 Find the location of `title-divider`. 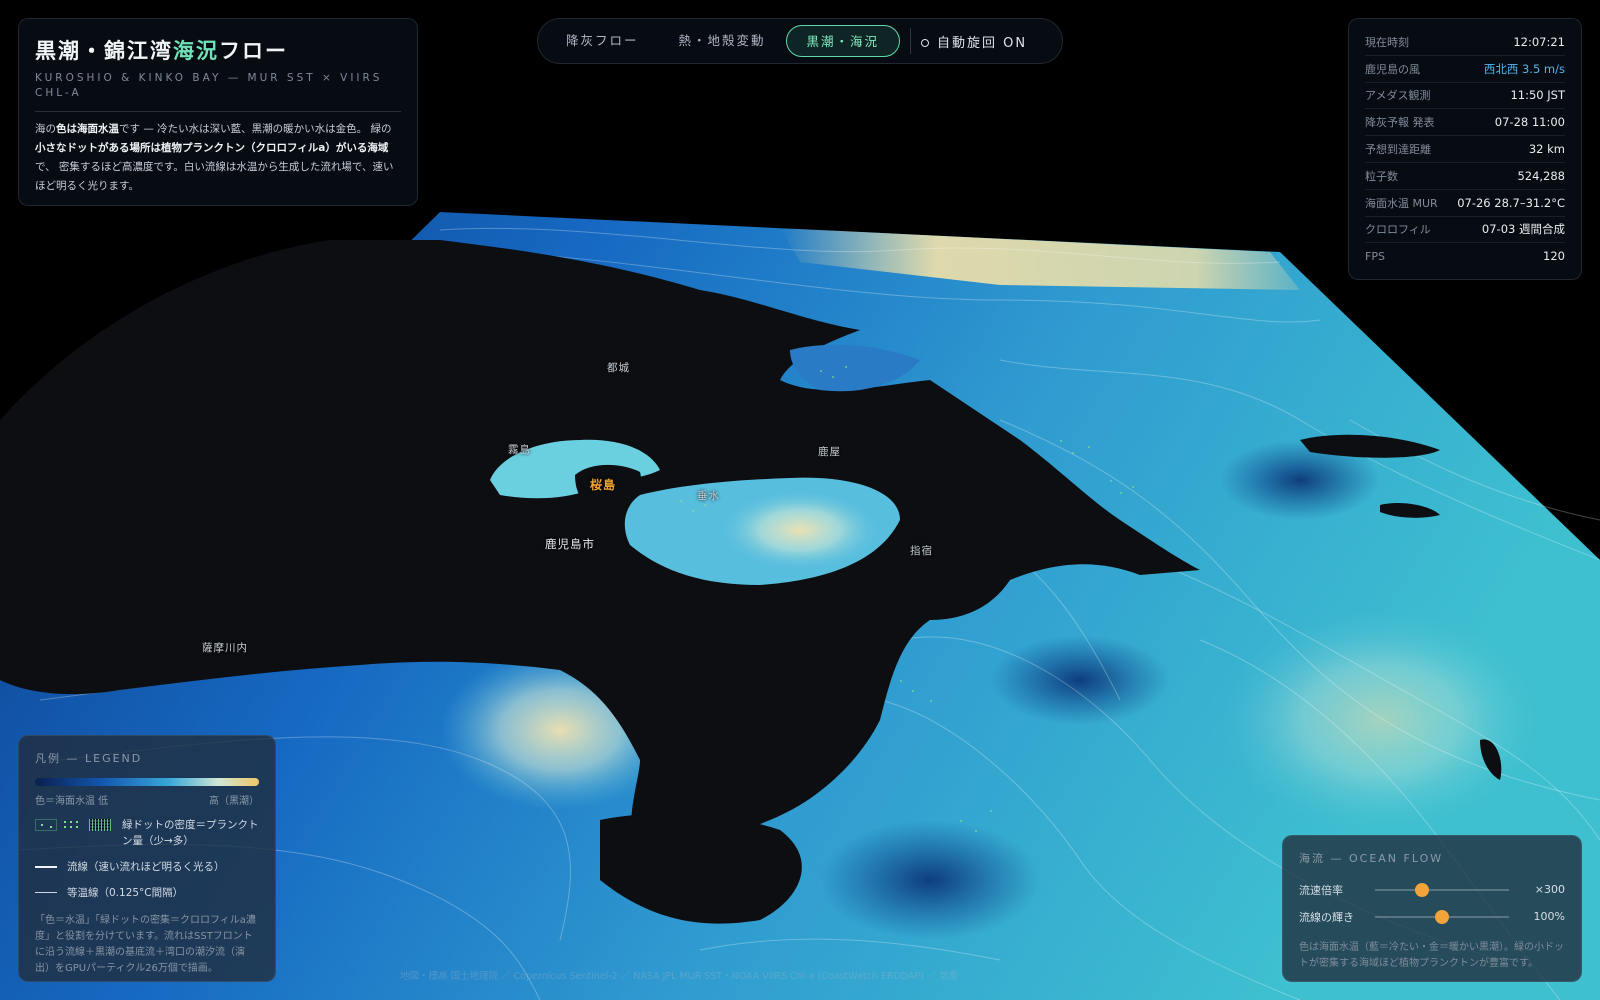

title-divider is located at coordinates (218, 111).